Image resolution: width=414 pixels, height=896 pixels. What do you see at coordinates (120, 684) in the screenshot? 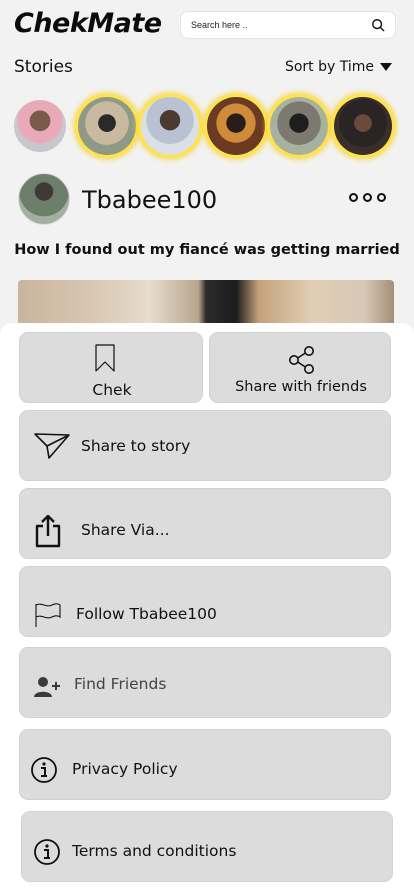
I see `find-friends-label: Find Friends` at bounding box center [120, 684].